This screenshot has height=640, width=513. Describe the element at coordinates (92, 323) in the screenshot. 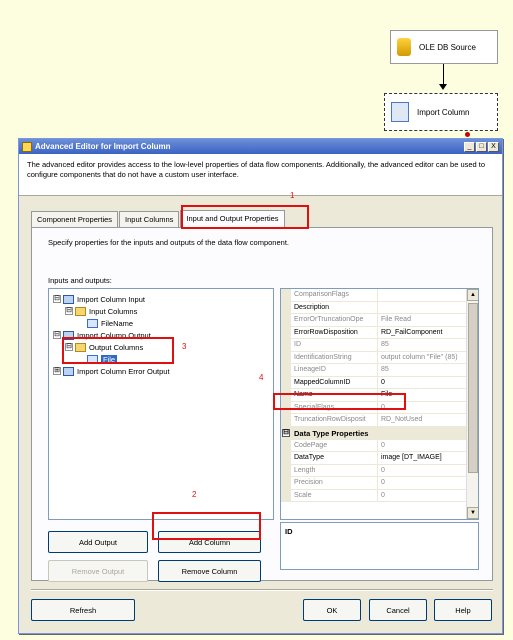

I see `column-icon` at that location.